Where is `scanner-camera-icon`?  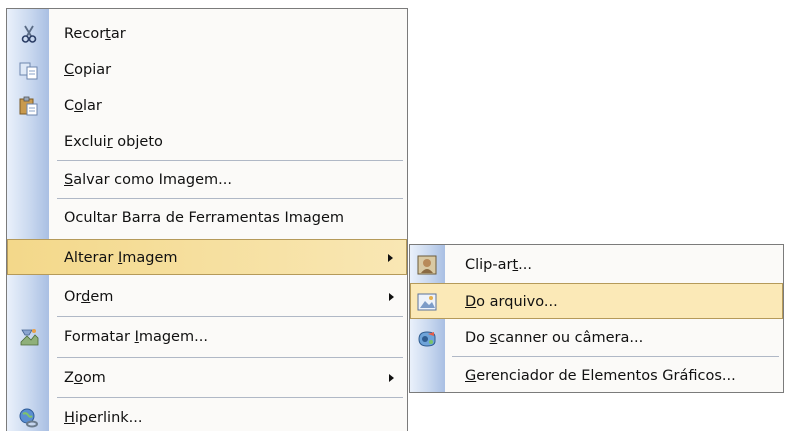
scanner-camera-icon is located at coordinates (427, 338).